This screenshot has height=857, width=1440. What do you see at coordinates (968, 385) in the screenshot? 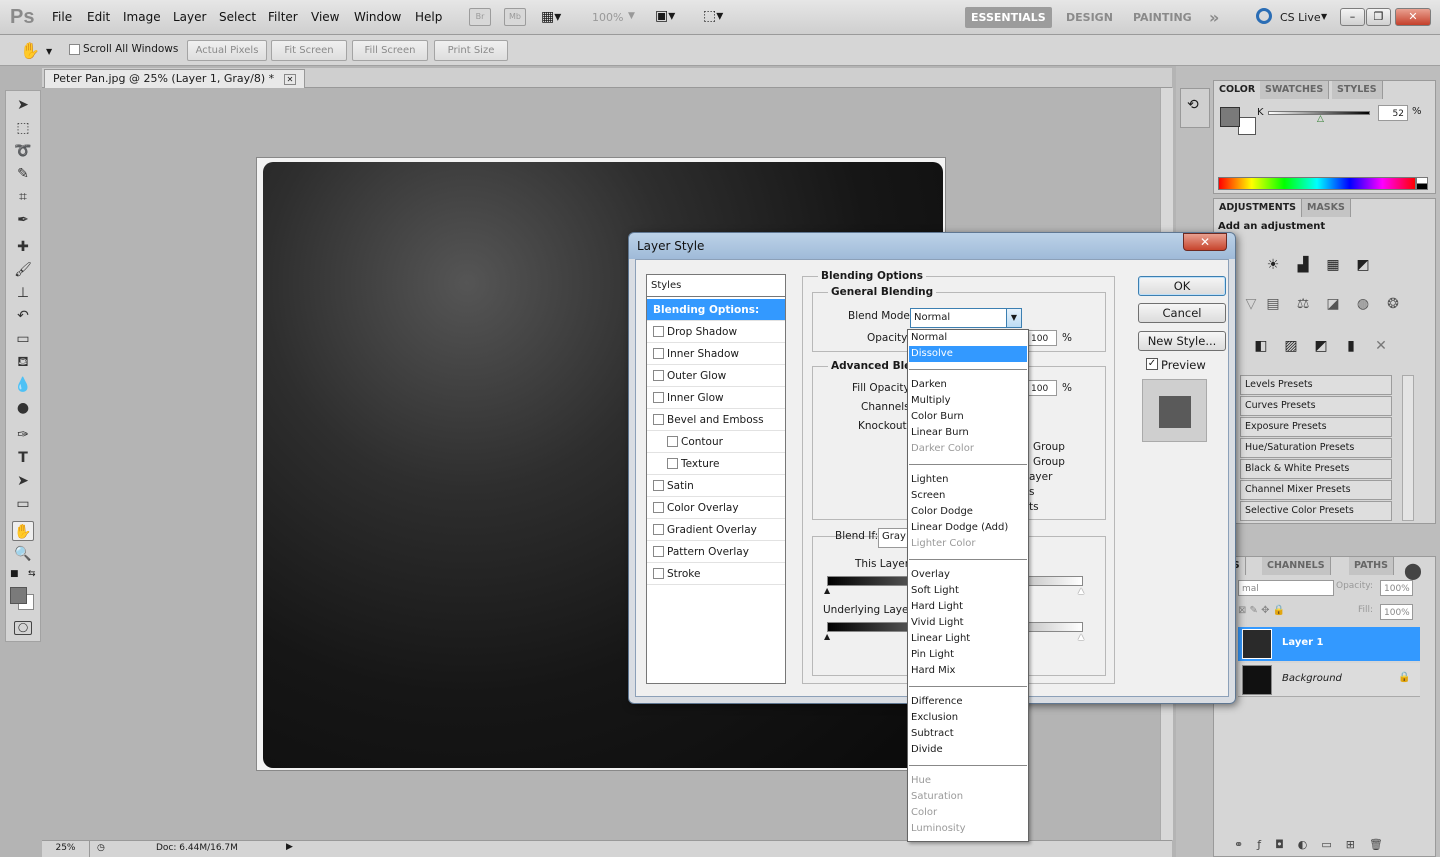
I see `blend-mode-option: Darken` at bounding box center [968, 385].